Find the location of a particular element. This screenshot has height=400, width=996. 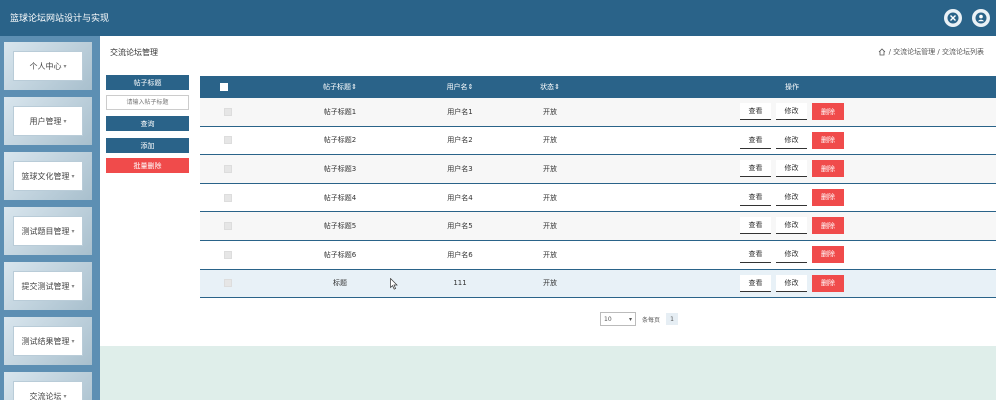

batch-delete-button: 批量删除 is located at coordinates (147, 165).